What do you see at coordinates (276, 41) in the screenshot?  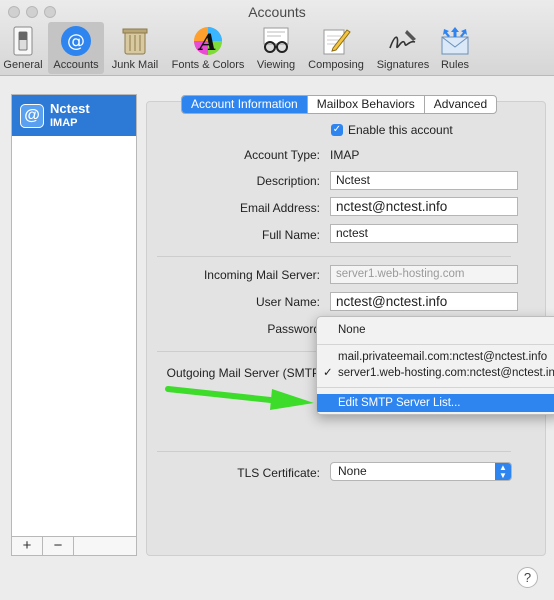 I see `glasses-icon` at bounding box center [276, 41].